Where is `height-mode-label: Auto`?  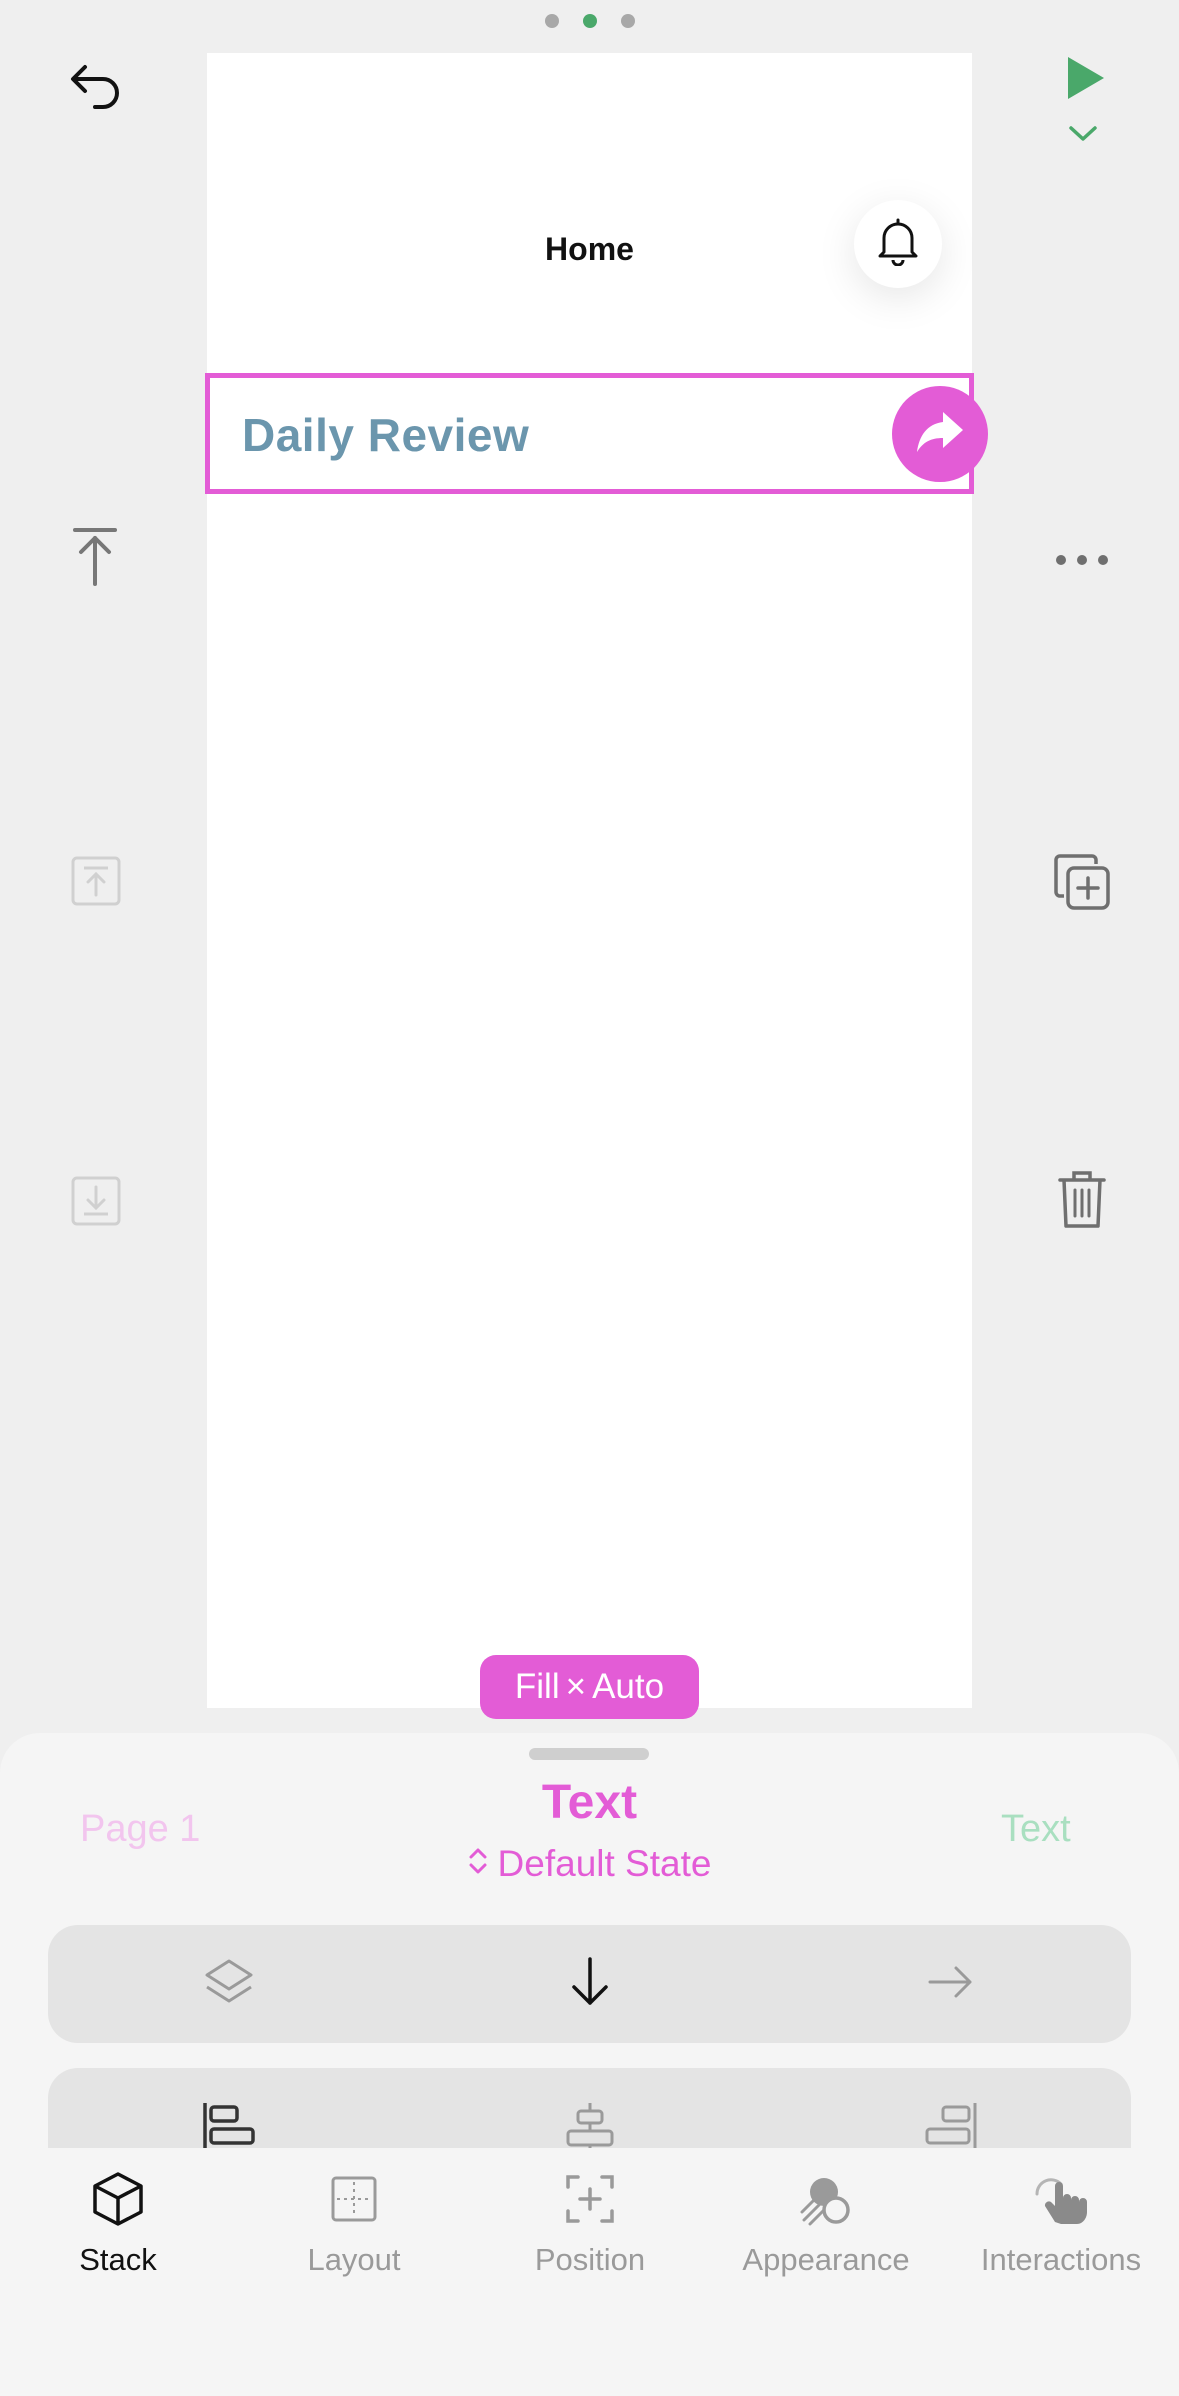 height-mode-label: Auto is located at coordinates (628, 1686).